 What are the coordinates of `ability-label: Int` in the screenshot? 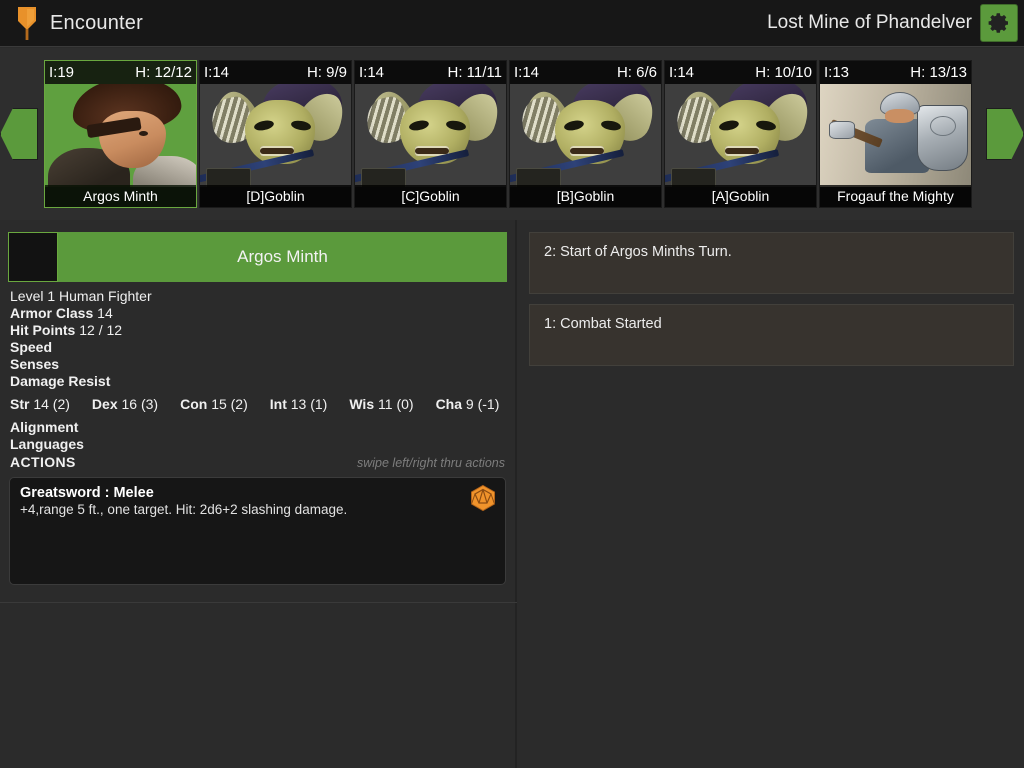 It's located at (278, 404).